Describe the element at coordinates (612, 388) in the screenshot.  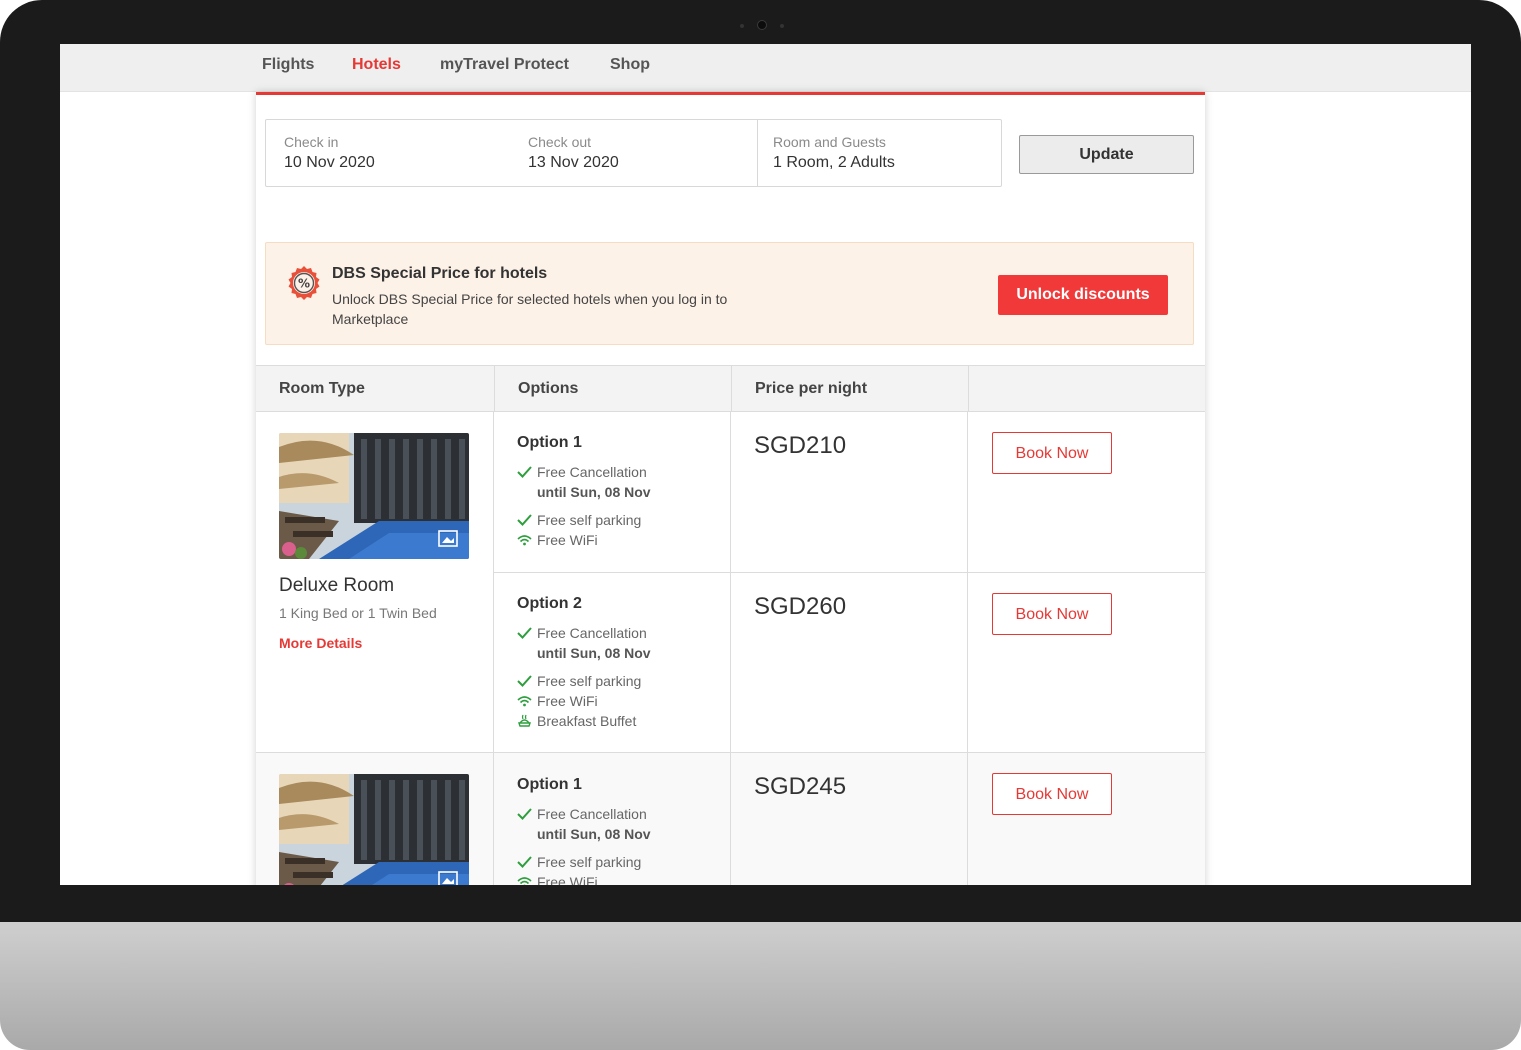
I see `header-options: Options` at that location.